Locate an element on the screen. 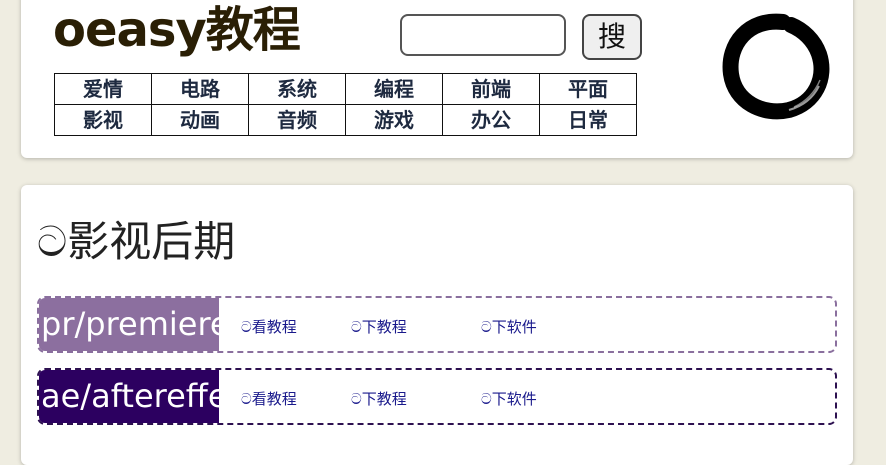  nav-row: 影视 动画 音频 游戏 办公 日常 is located at coordinates (345, 120).